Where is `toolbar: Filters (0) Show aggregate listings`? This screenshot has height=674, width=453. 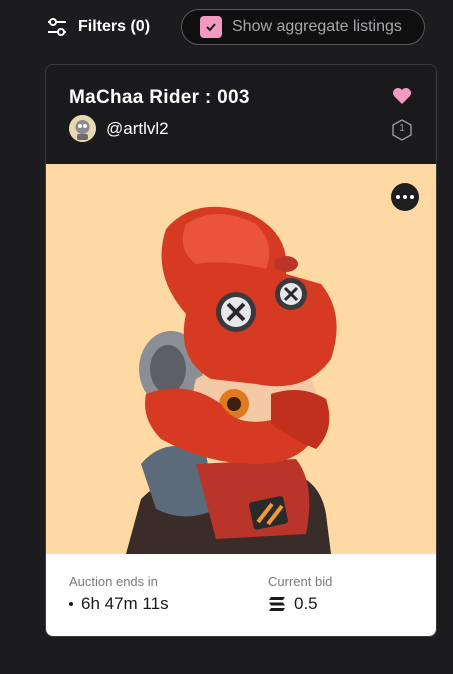
toolbar: Filters (0) Show aggregate listings is located at coordinates (226, 27).